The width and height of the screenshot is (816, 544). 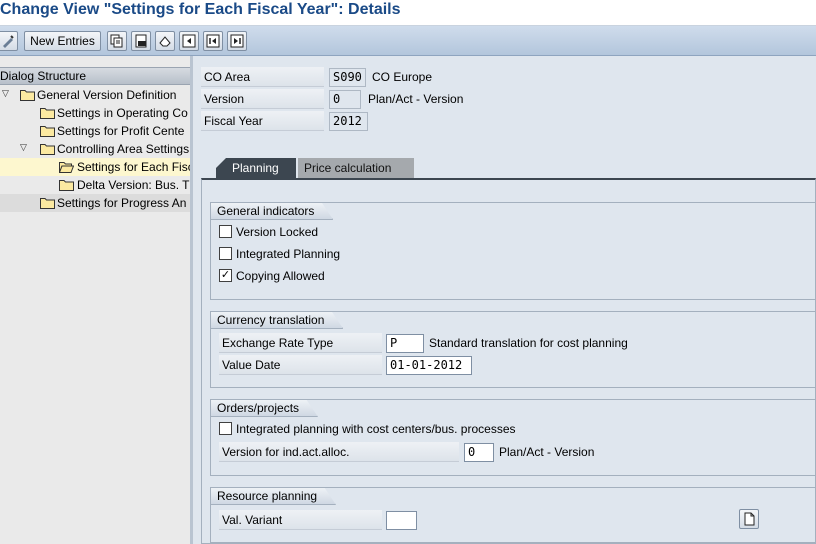 I want to click on fiscal-year-row: Fiscal Year 2012, so click(x=351, y=121).